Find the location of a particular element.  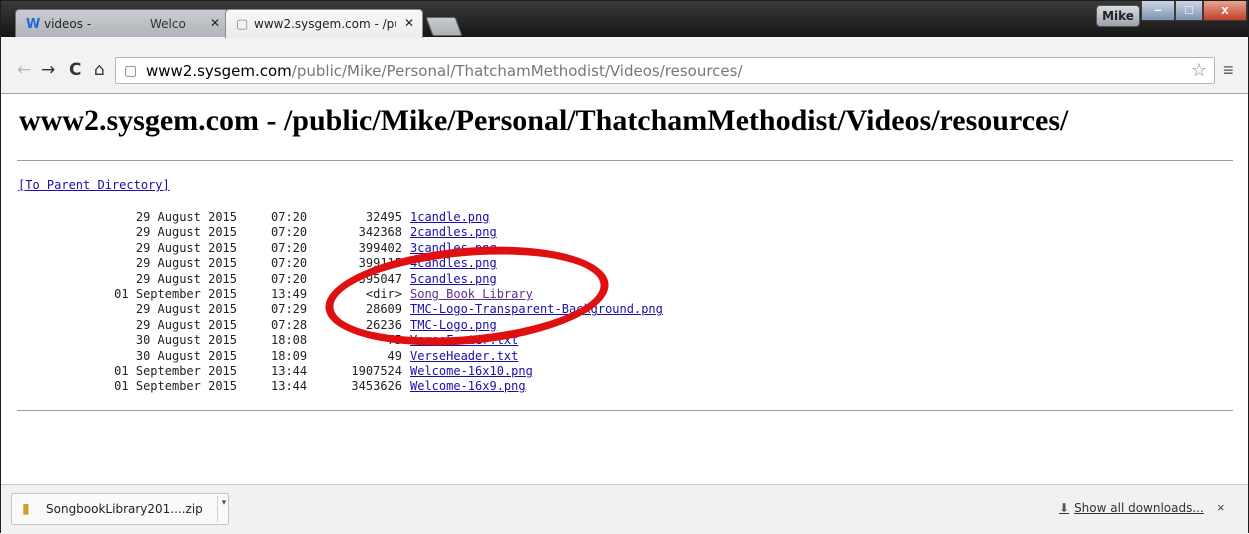

close-shelf-icon: × is located at coordinates (1221, 507).